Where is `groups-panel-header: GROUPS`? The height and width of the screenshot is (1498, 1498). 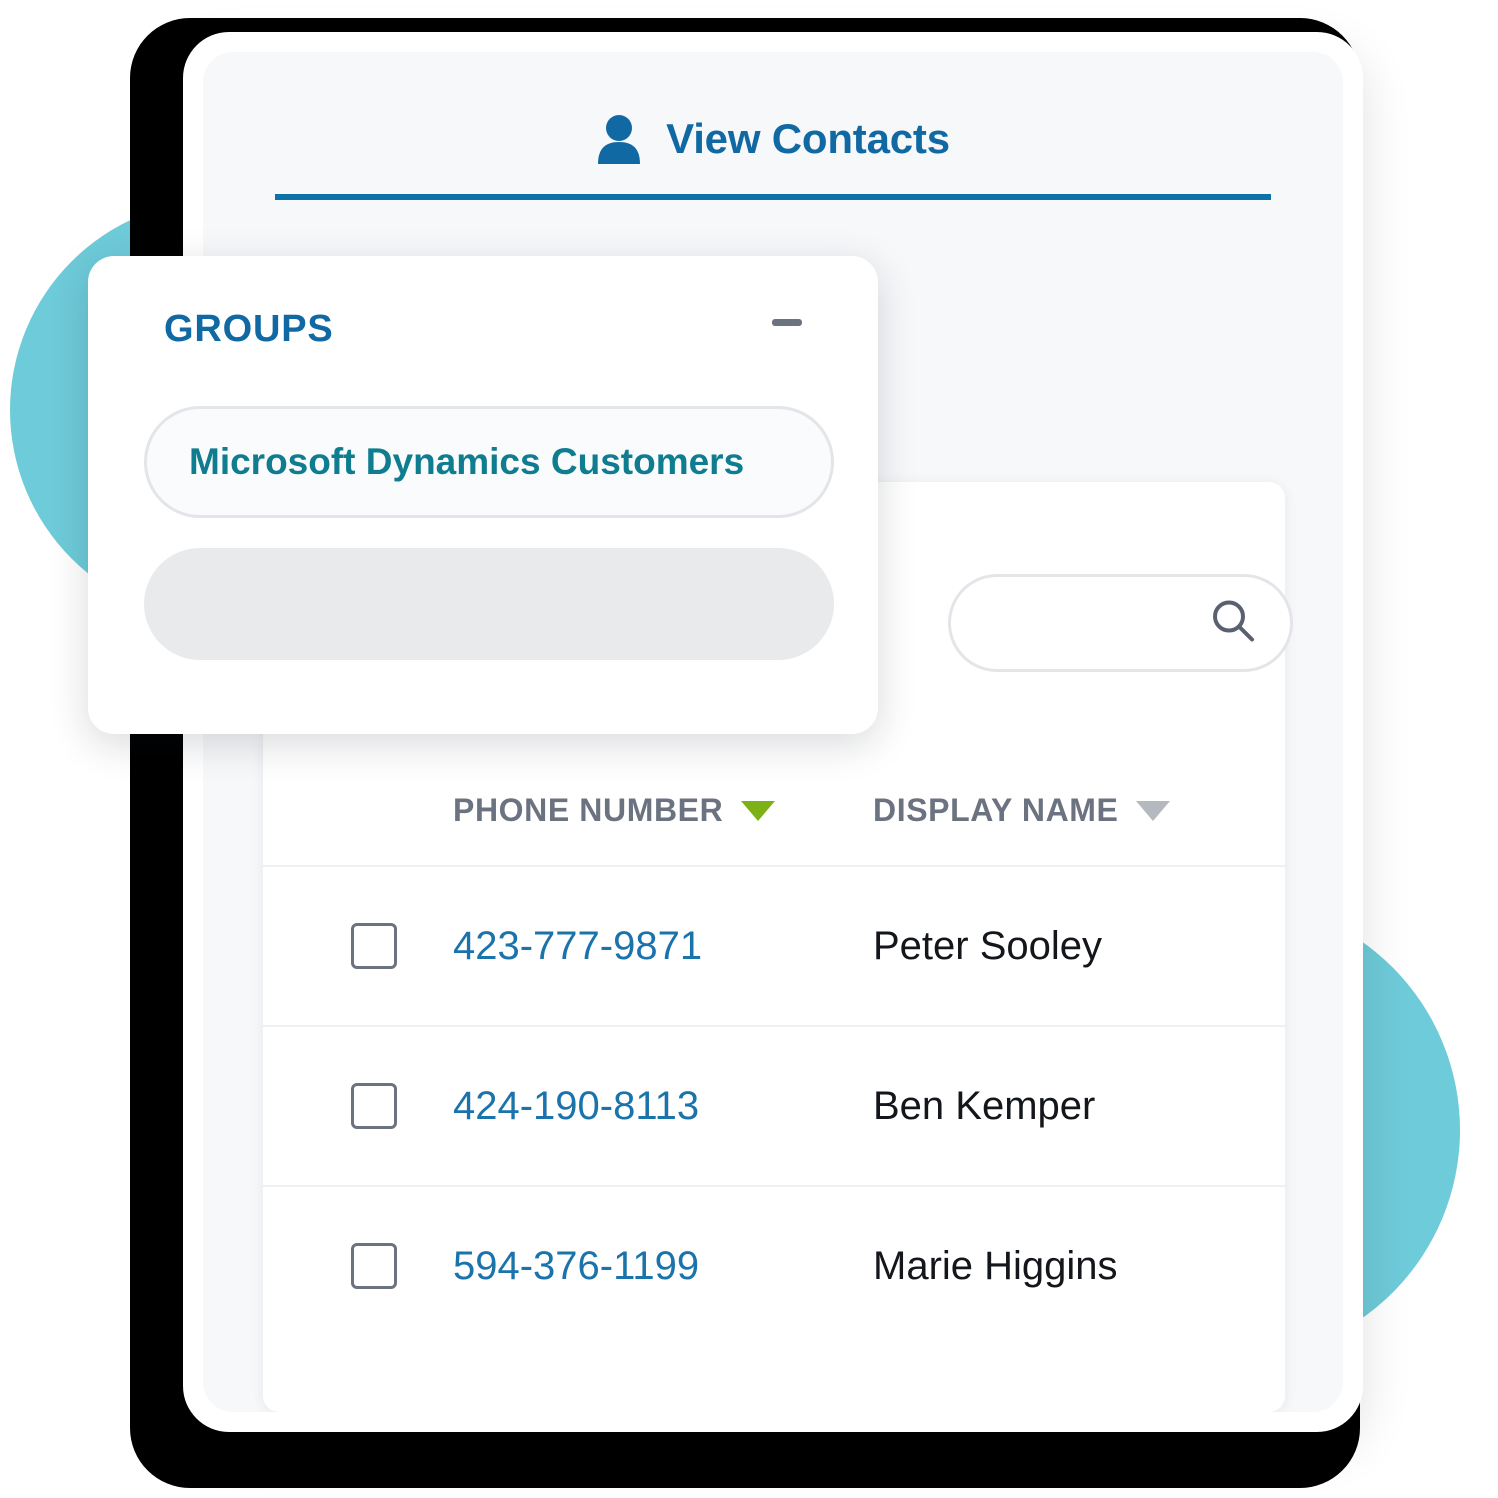 groups-panel-header: GROUPS is located at coordinates (483, 329).